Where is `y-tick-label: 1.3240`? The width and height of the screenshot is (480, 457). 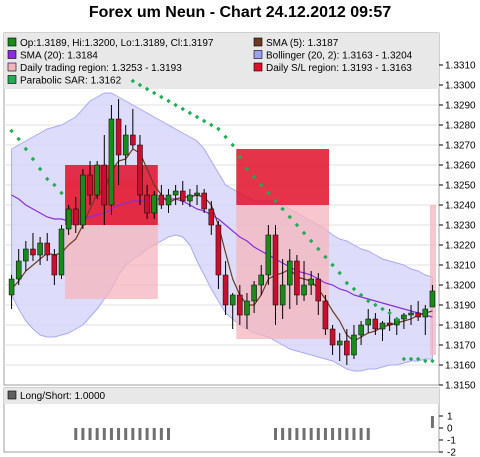
y-tick-label: 1.3240 is located at coordinates (460, 206).